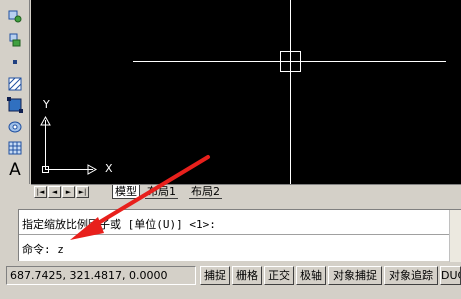 The image size is (461, 299). I want to click on region-icon, so click(15, 127).